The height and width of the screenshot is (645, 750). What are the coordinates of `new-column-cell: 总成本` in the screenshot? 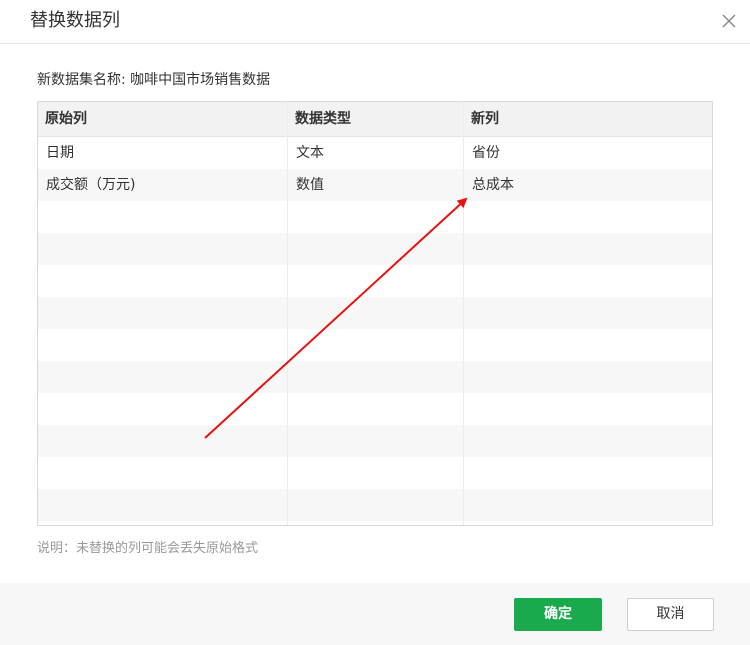 It's located at (493, 185).